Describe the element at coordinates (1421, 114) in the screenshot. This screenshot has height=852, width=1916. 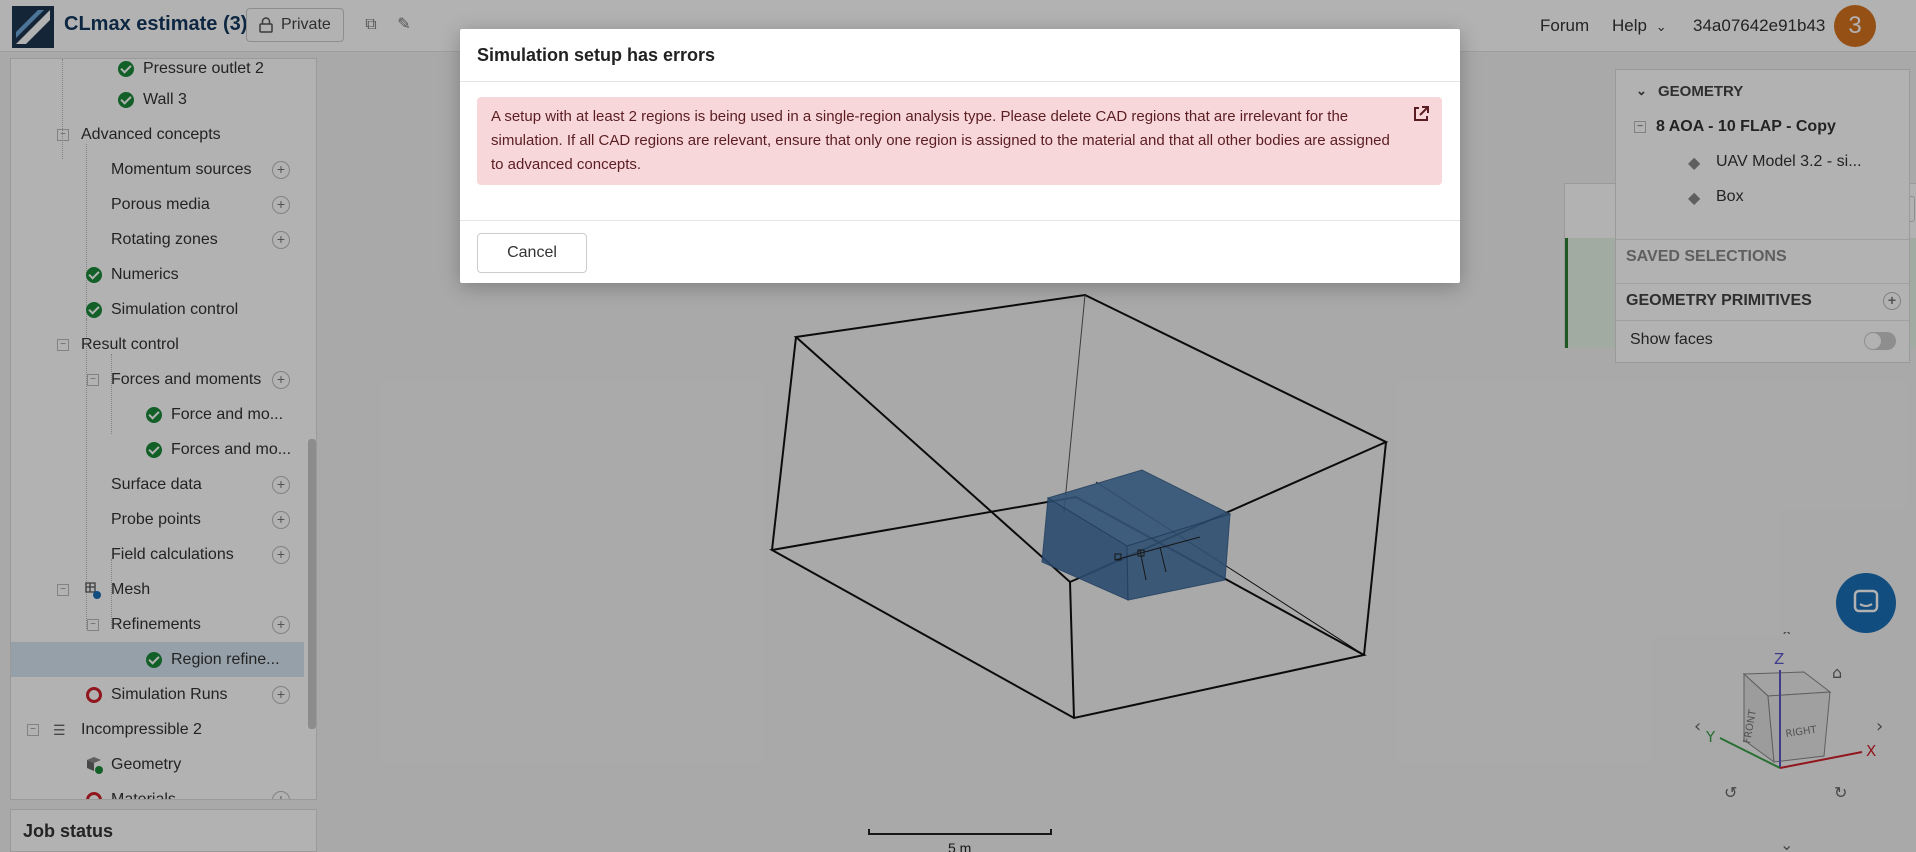
I see `external-link-icon` at that location.